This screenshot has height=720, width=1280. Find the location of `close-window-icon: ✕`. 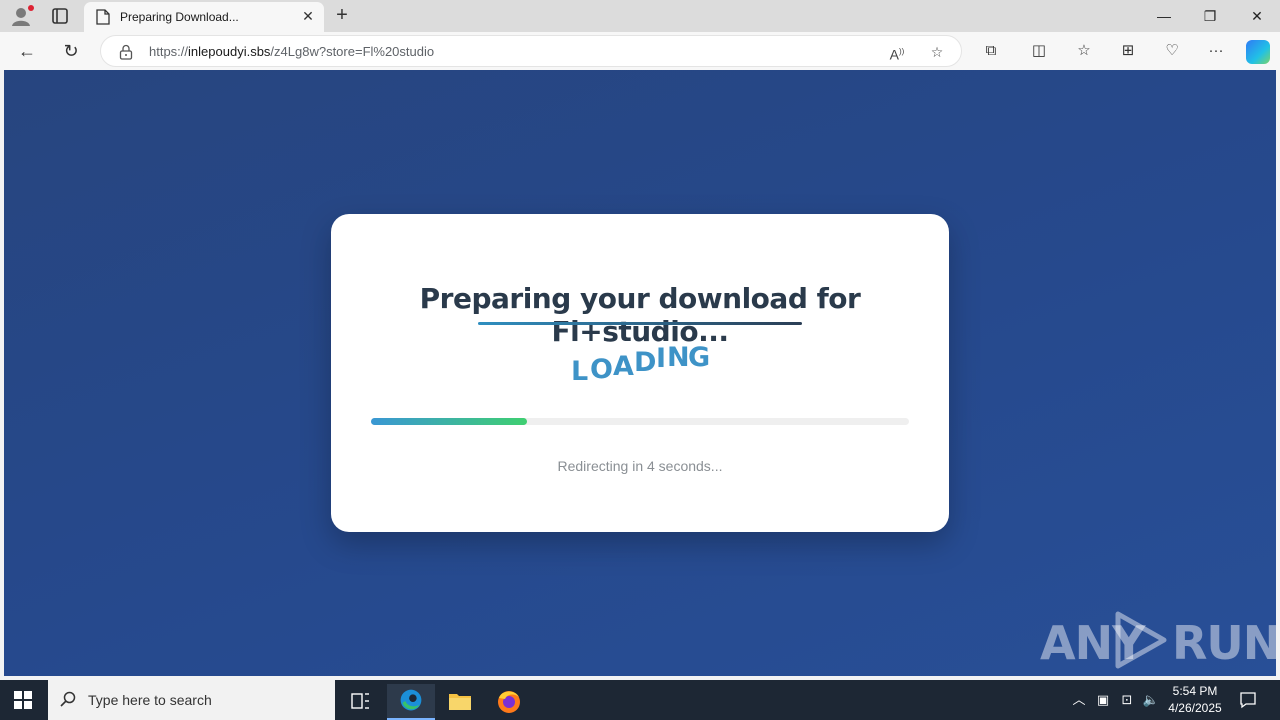

close-window-icon: ✕ is located at coordinates (1257, 16).